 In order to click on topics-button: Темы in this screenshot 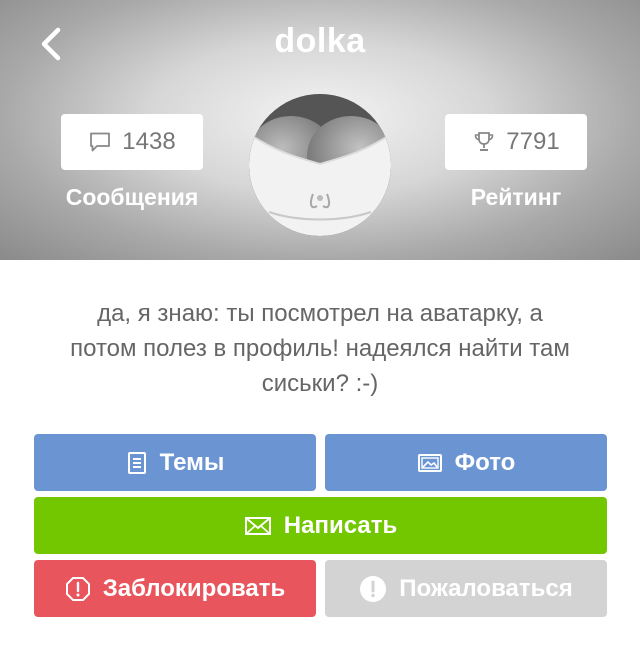, I will do `click(175, 462)`.